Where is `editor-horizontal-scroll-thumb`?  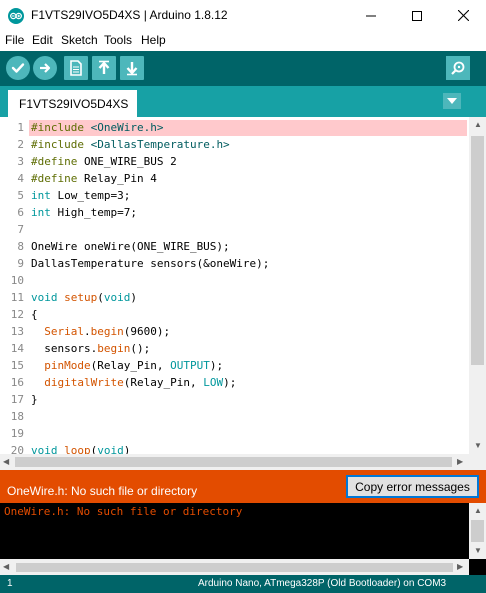 editor-horizontal-scroll-thumb is located at coordinates (233, 462).